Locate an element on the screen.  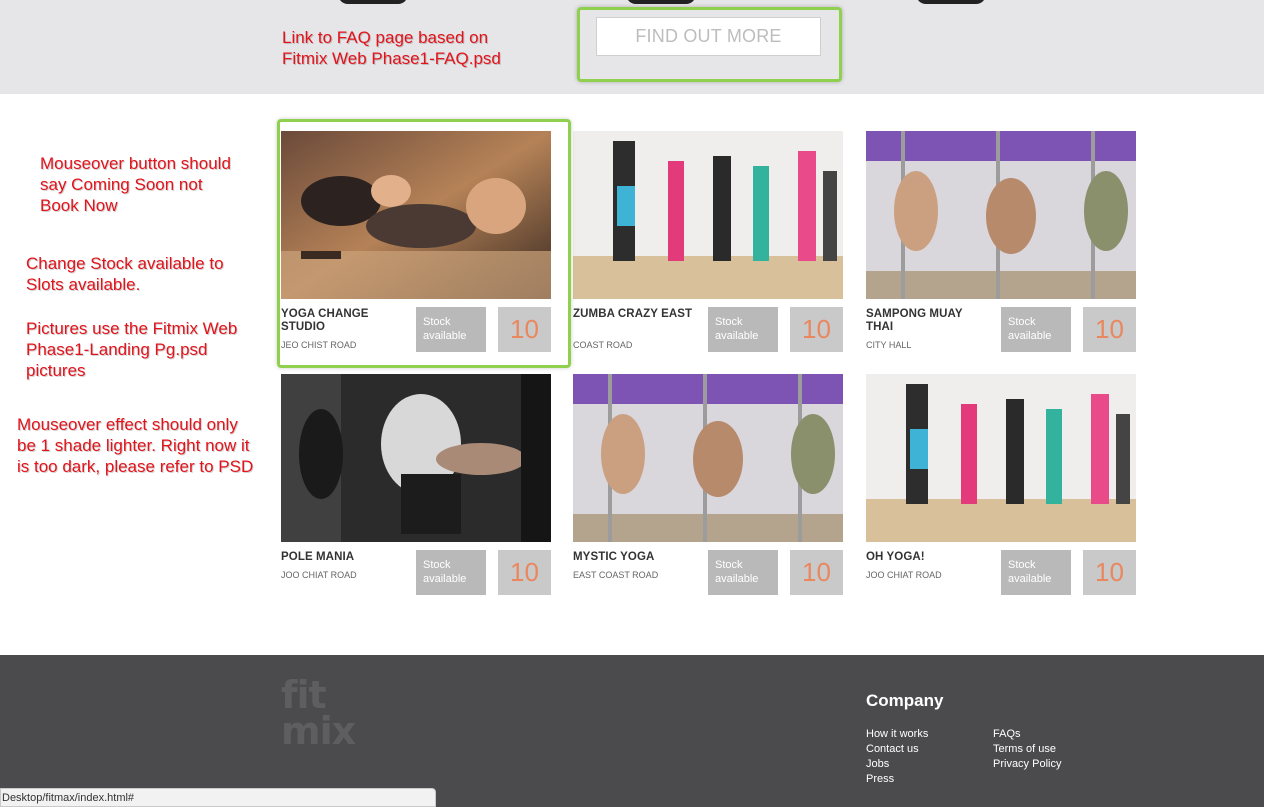
browser-status-bar: Desktop/fitmax/index.html# is located at coordinates (218, 797).